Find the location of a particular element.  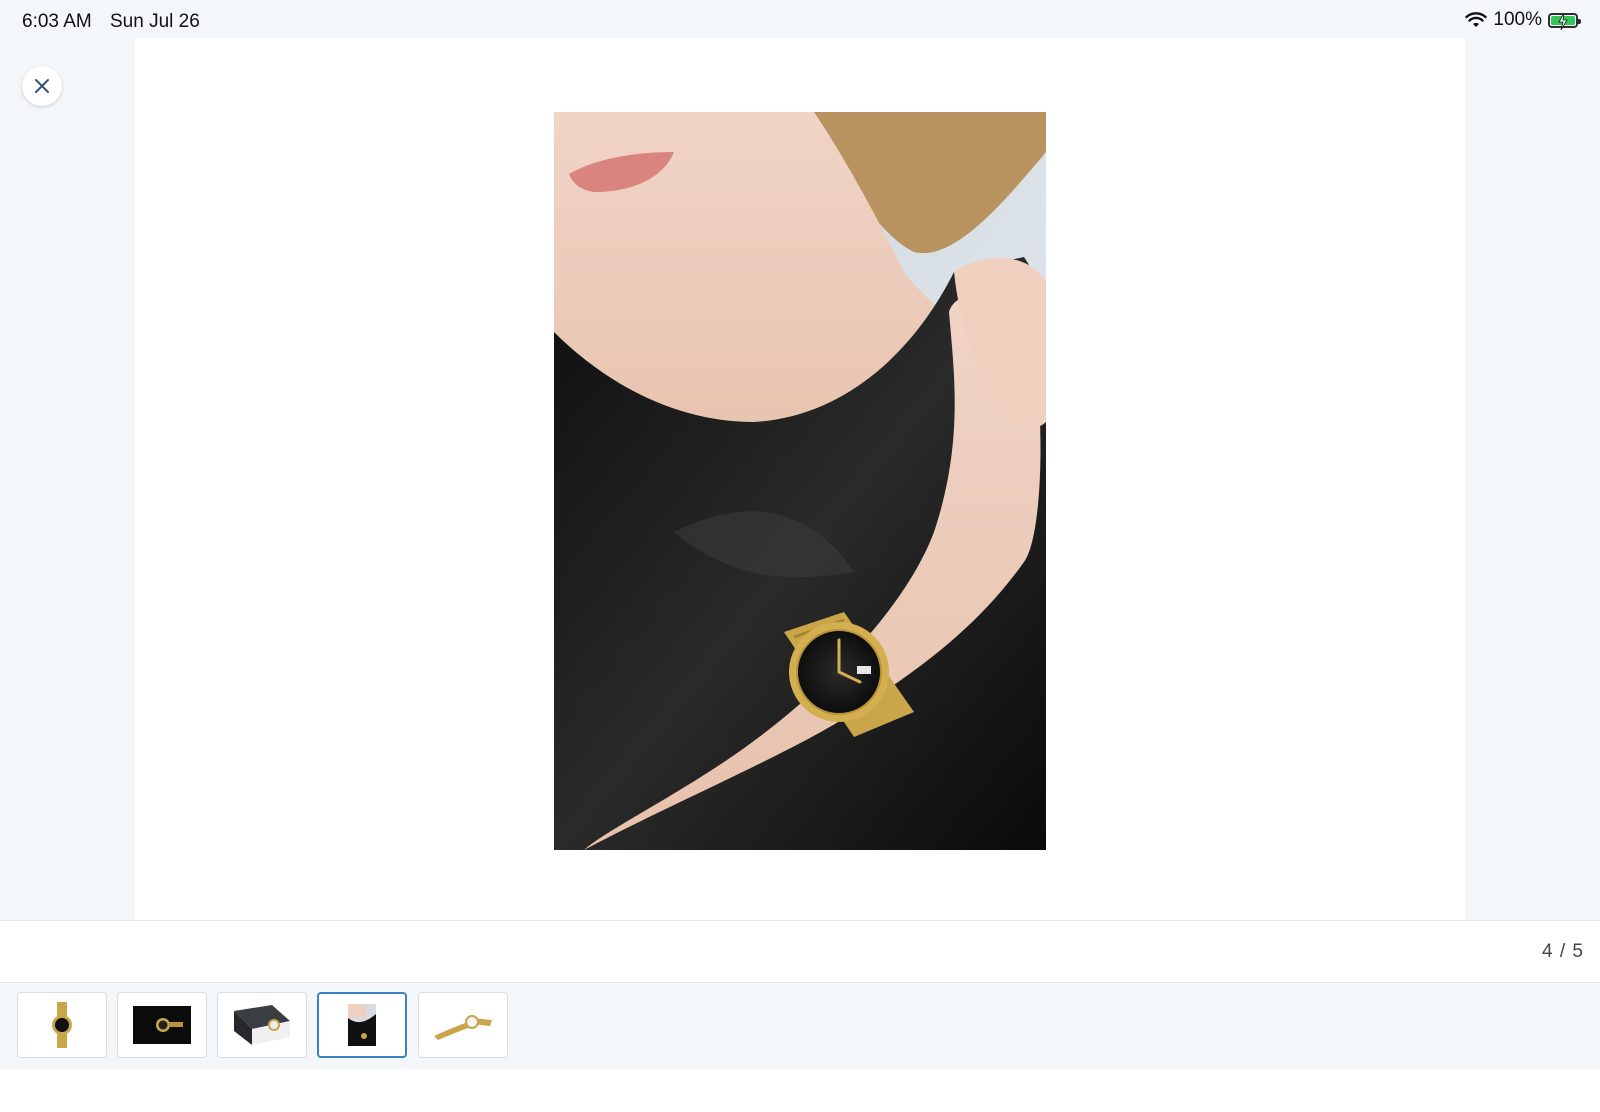

model-wrist-thumbnail is located at coordinates (362, 1025).